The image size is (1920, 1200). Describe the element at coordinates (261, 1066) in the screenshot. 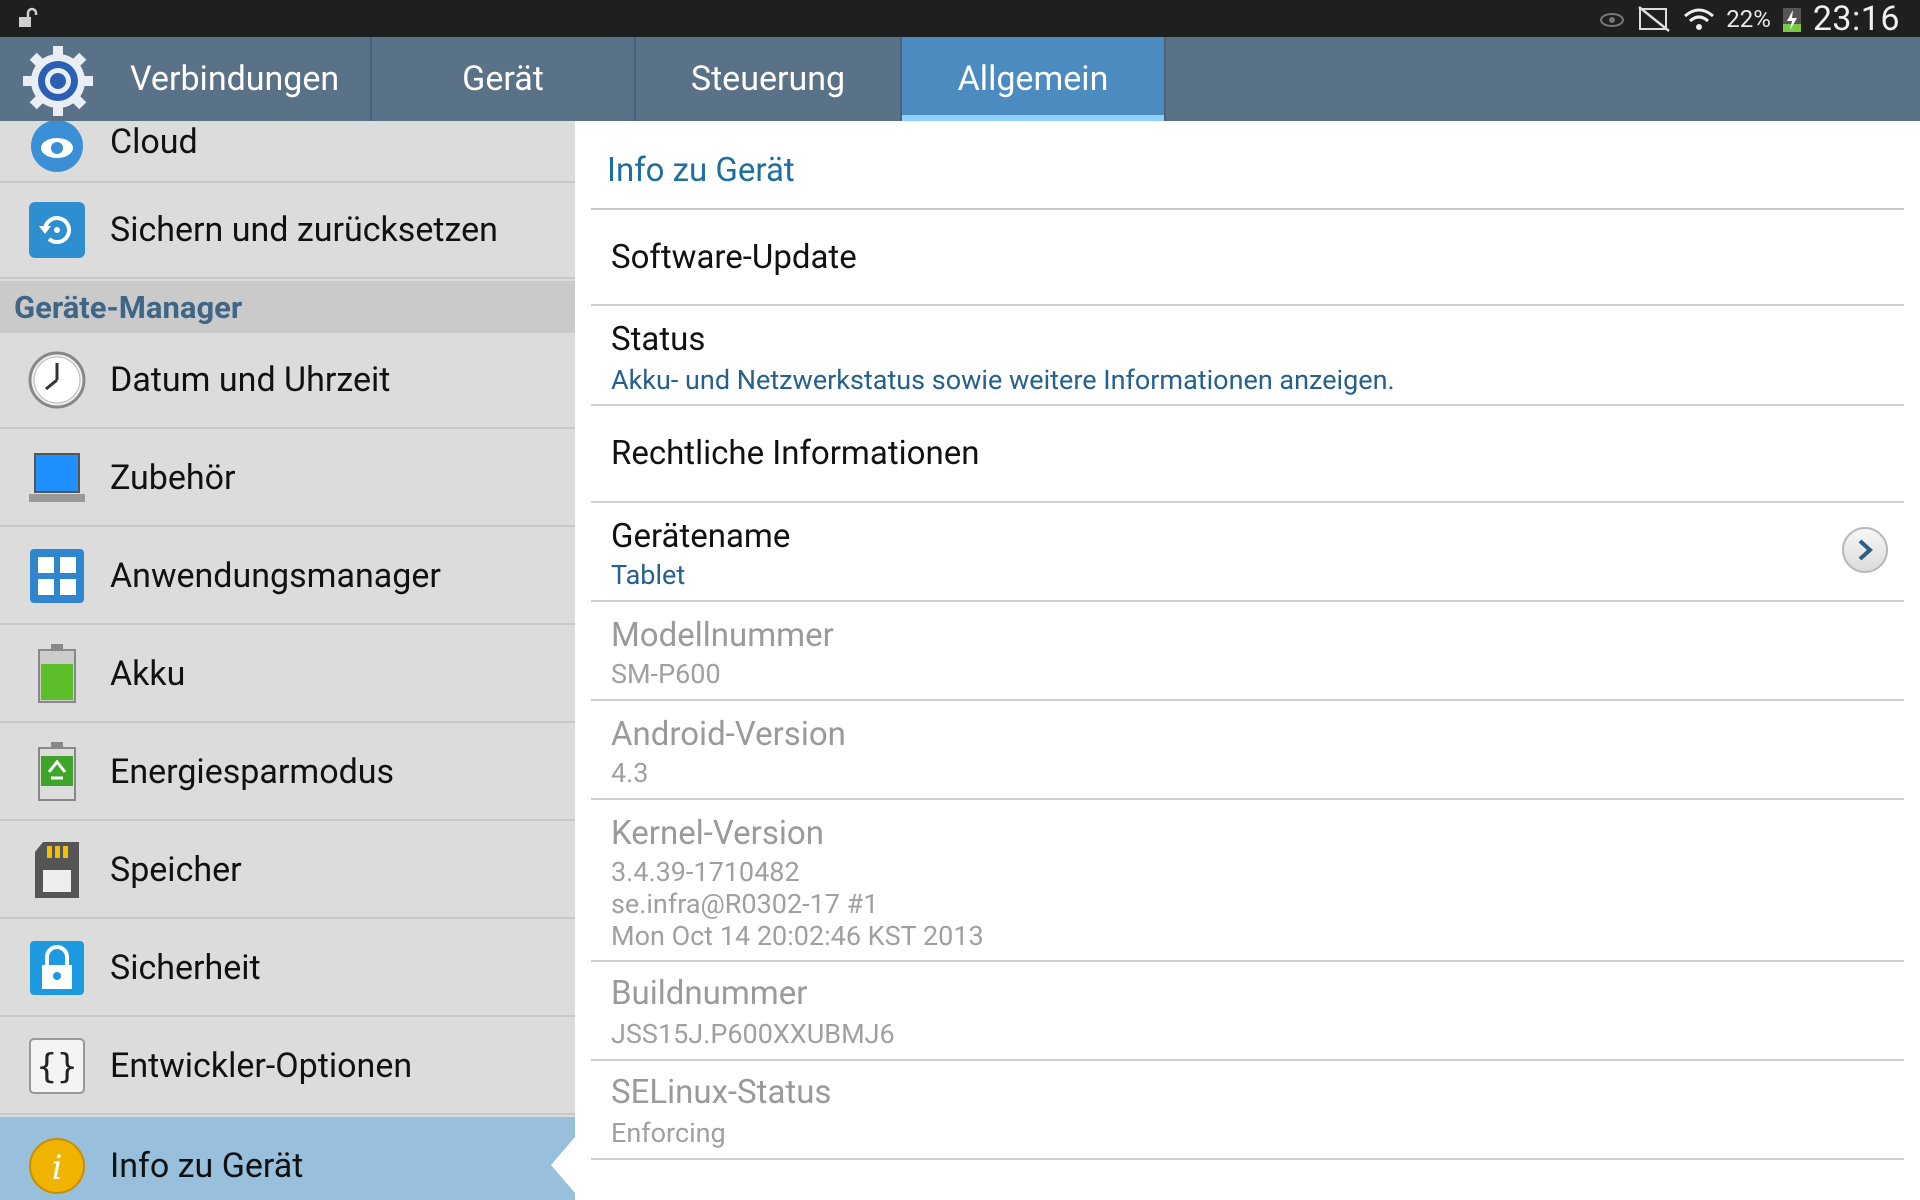

I see `sidebar-item-label: Entwickler-Optionen` at that location.